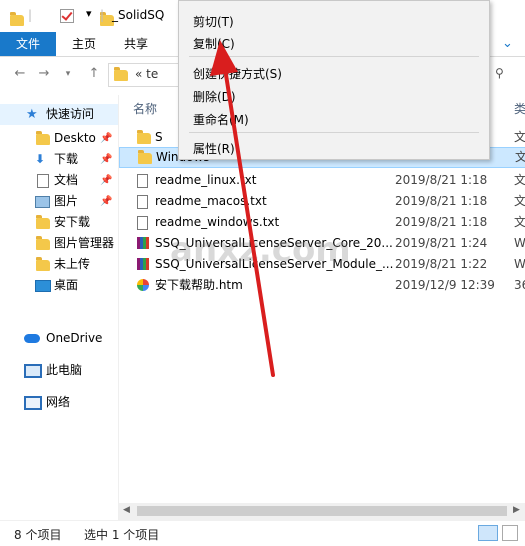 The image size is (525, 546). What do you see at coordinates (499, 73) in the screenshot?
I see `search-icon: ⚲` at bounding box center [499, 73].